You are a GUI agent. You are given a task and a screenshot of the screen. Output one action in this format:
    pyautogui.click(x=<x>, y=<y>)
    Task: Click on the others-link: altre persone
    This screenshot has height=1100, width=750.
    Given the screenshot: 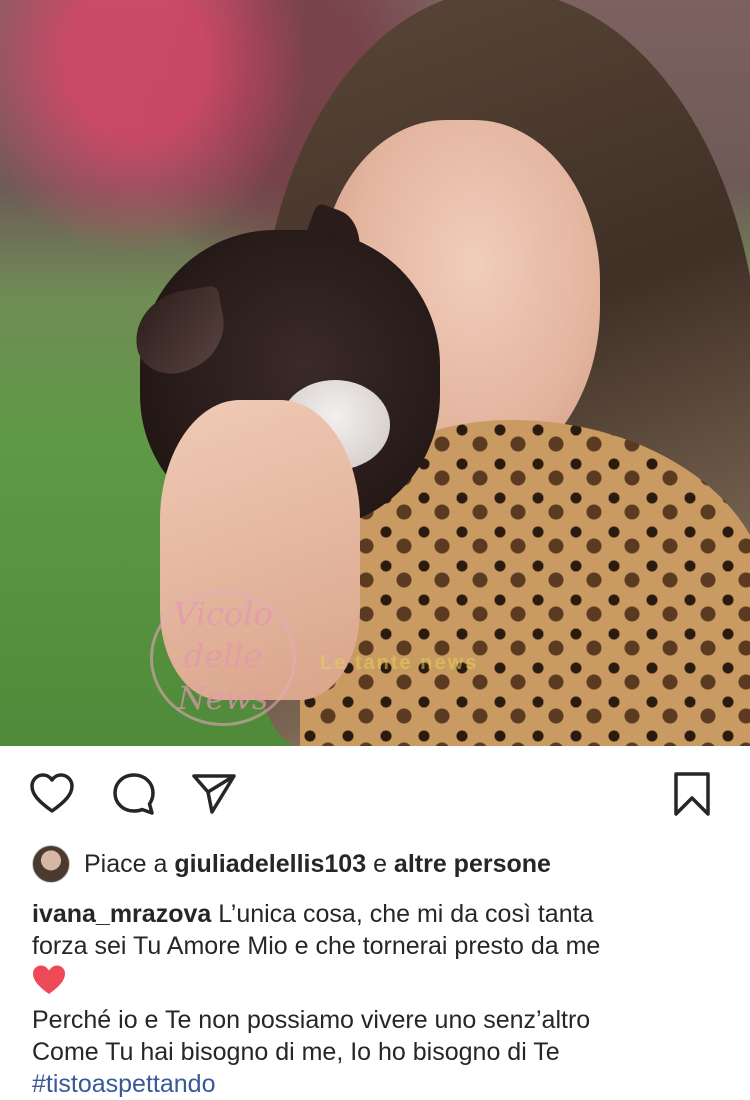 What is the action you would take?
    pyautogui.click(x=472, y=864)
    